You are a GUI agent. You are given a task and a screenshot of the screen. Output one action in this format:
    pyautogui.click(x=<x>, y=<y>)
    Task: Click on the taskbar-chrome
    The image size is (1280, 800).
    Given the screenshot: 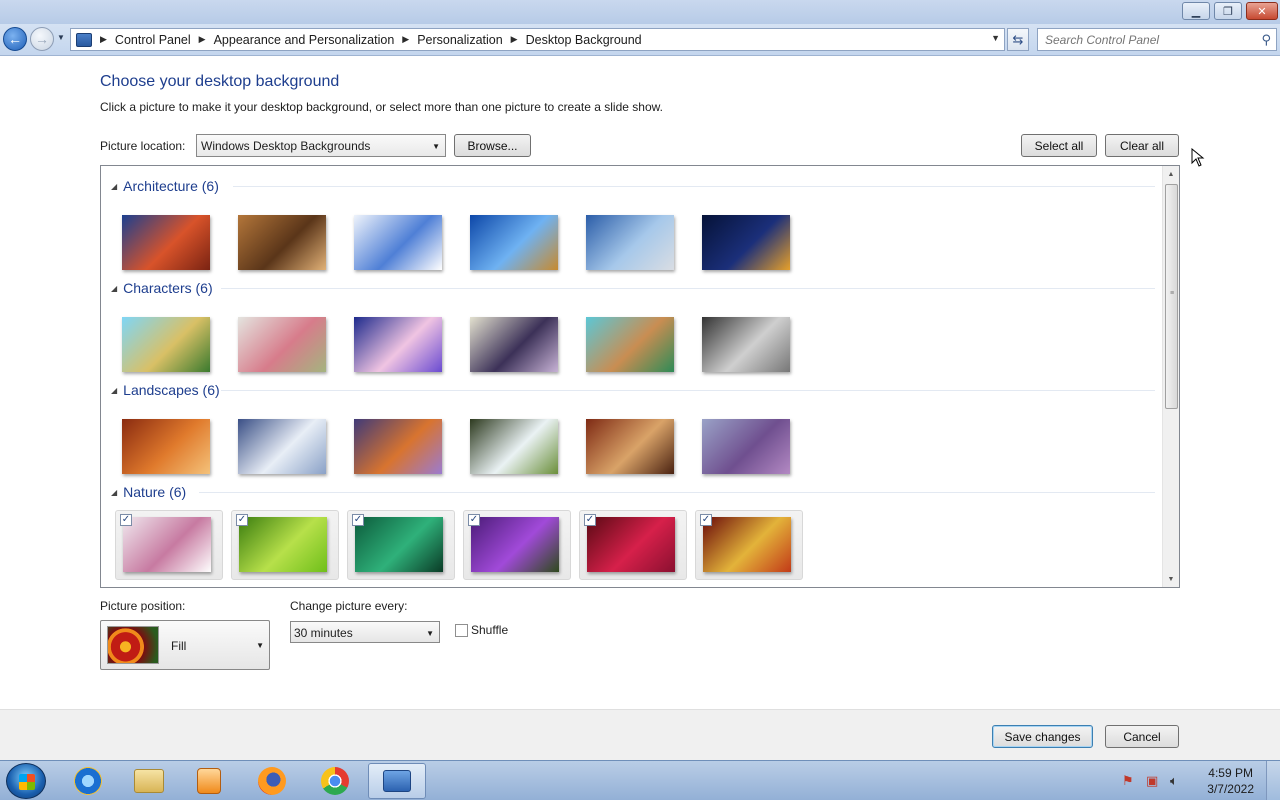 What is the action you would take?
    pyautogui.click(x=335, y=781)
    